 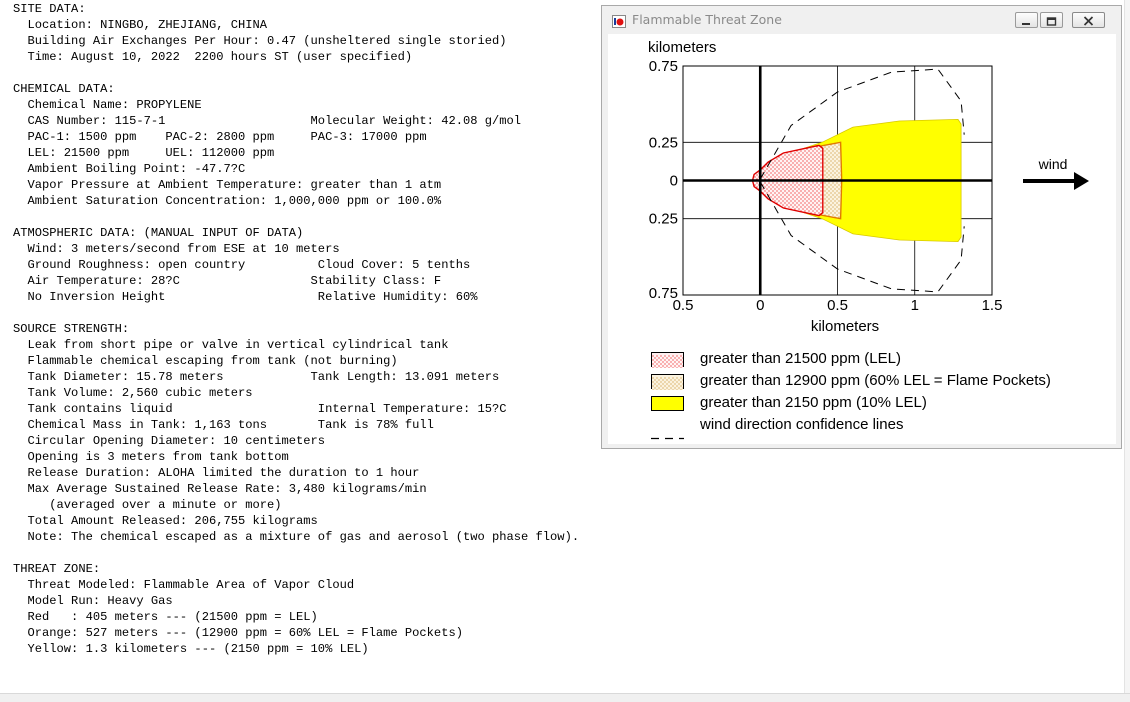 I want to click on legend-label-confidence: wind direction confidence lines, so click(x=802, y=424).